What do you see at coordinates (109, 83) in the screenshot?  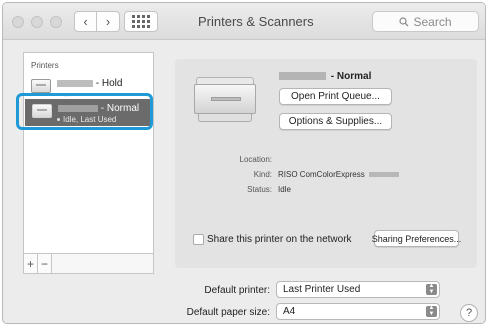 I see `printer-name-suffix: - Hold` at bounding box center [109, 83].